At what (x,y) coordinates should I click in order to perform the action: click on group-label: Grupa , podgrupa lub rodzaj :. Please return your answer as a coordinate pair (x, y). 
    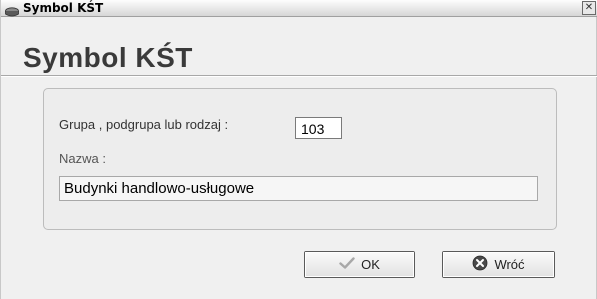
    Looking at the image, I should click on (144, 124).